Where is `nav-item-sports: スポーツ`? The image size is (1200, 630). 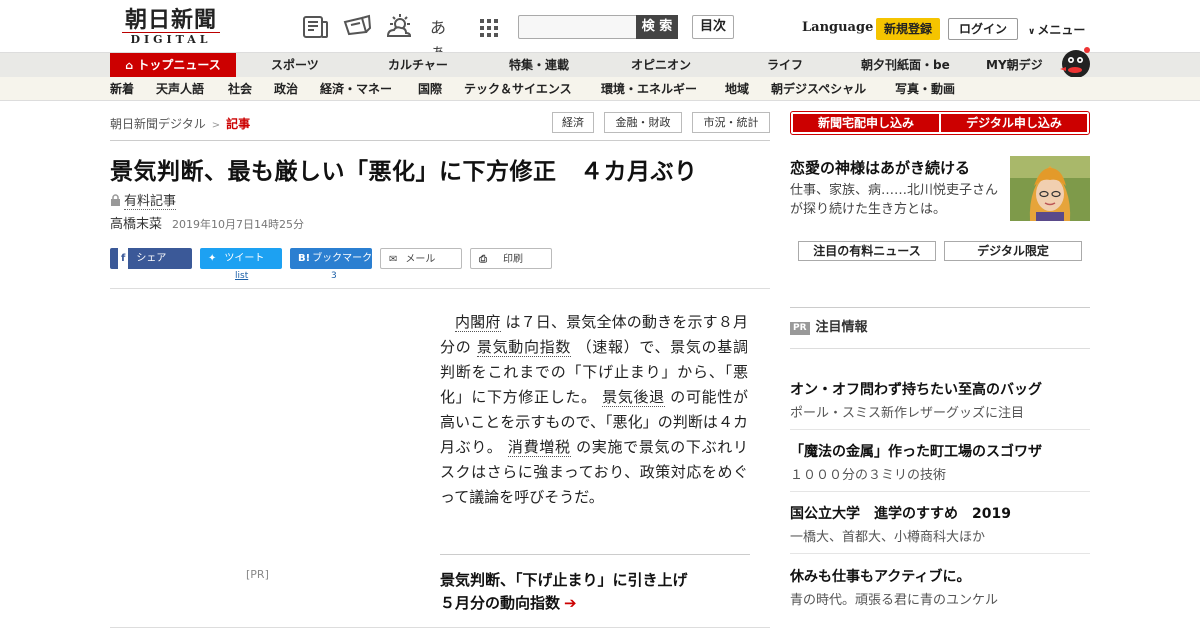 nav-item-sports: スポーツ is located at coordinates (295, 65).